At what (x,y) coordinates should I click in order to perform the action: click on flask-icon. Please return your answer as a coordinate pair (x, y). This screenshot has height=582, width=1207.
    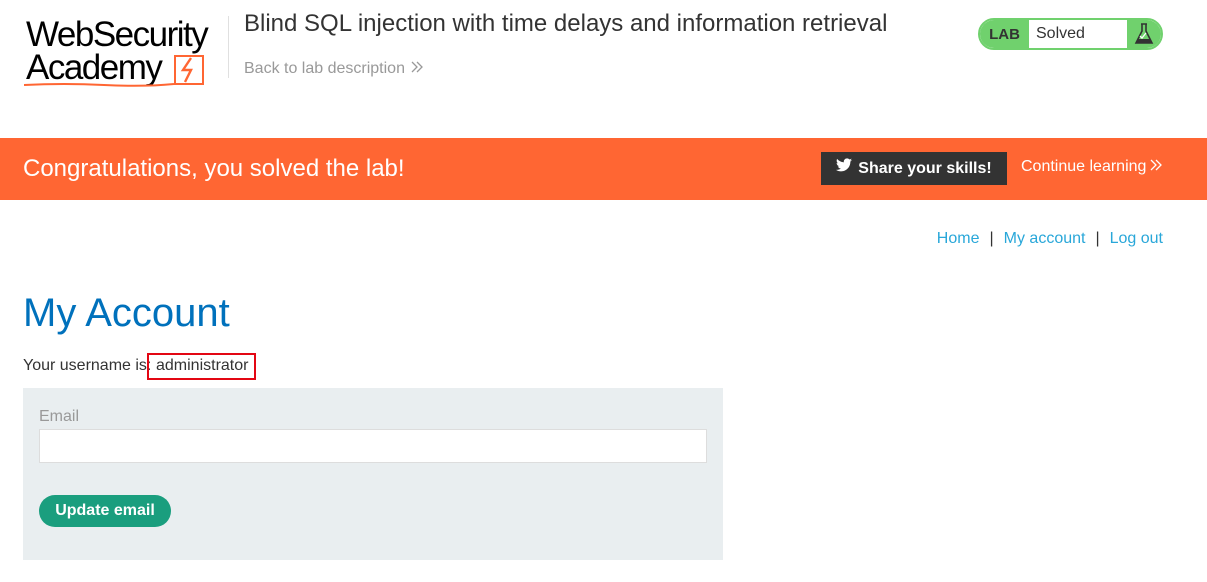
    Looking at the image, I should click on (1144, 34).